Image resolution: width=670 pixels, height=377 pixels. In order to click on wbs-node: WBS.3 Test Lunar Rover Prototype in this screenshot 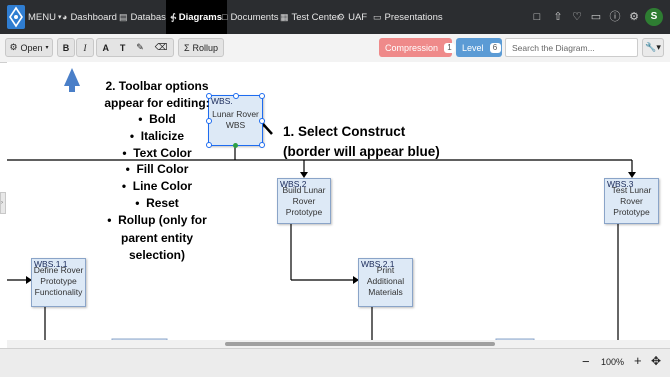, I will do `click(631, 201)`.